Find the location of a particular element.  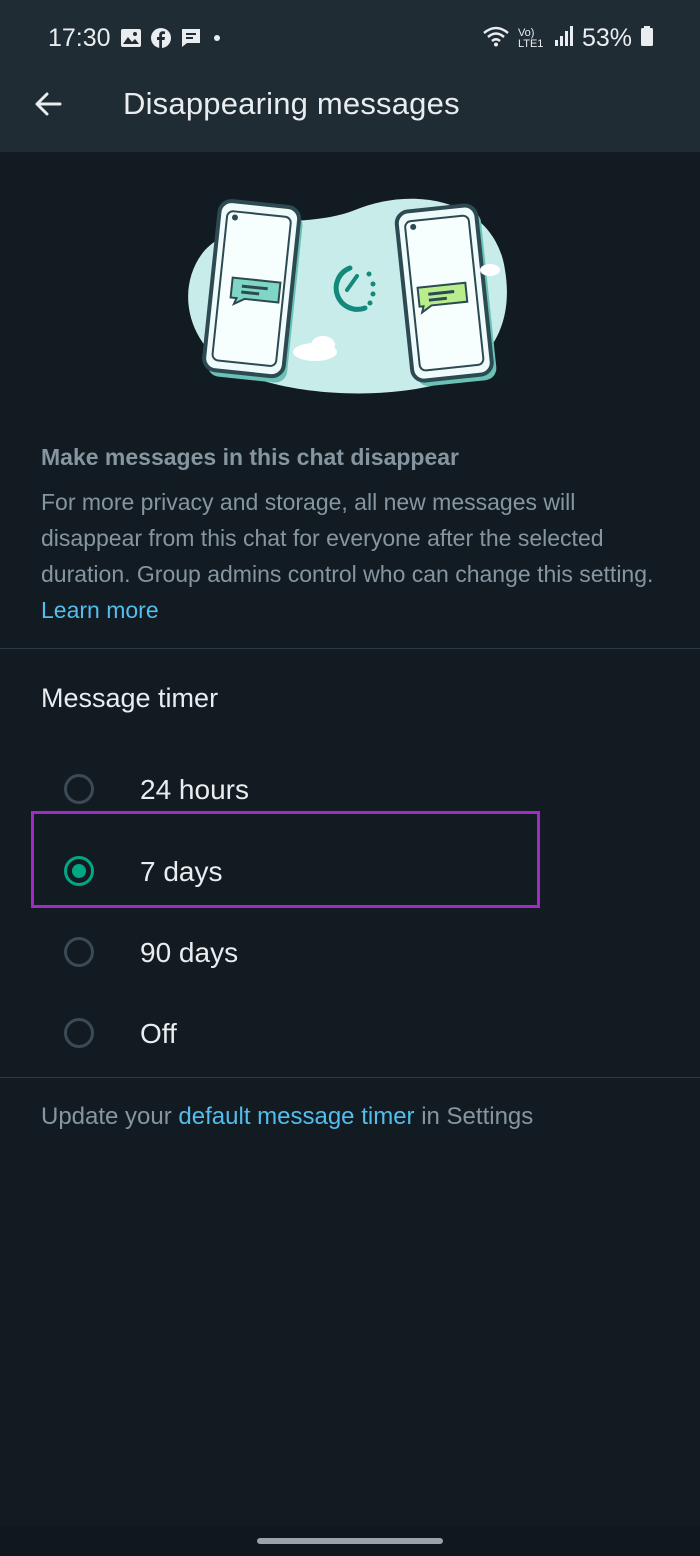

notification-icons is located at coordinates (172, 40).